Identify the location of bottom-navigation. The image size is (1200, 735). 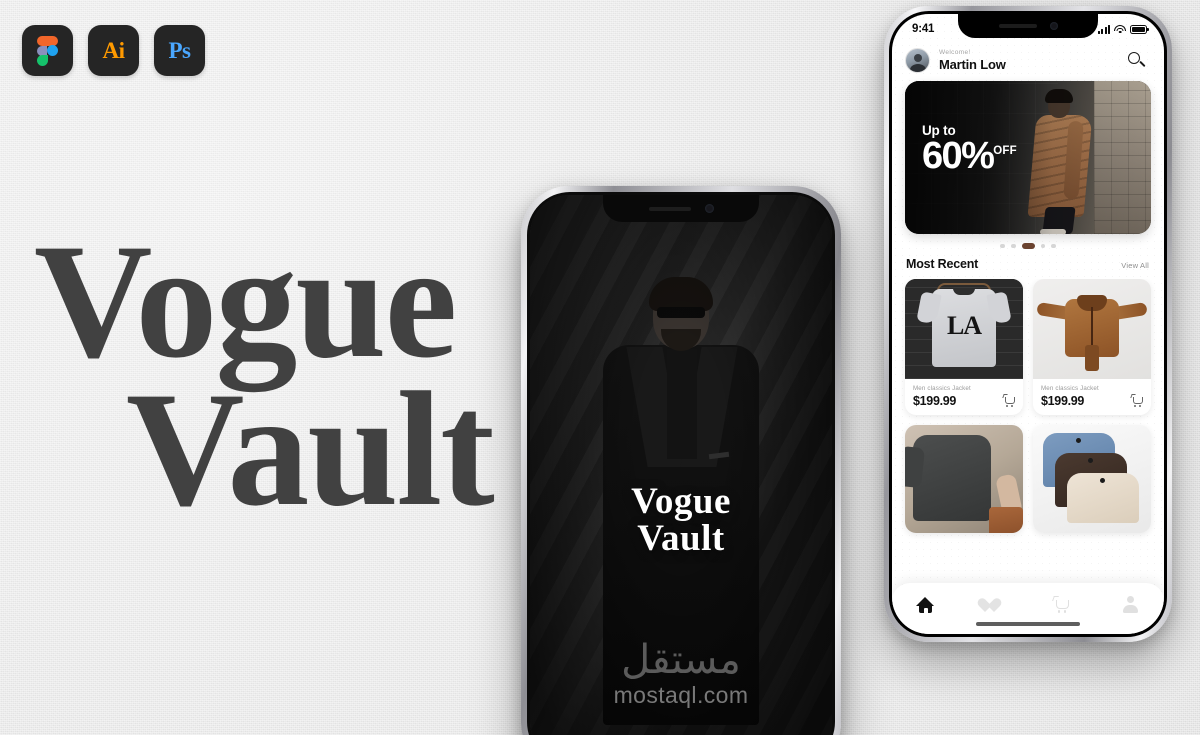
(1028, 601).